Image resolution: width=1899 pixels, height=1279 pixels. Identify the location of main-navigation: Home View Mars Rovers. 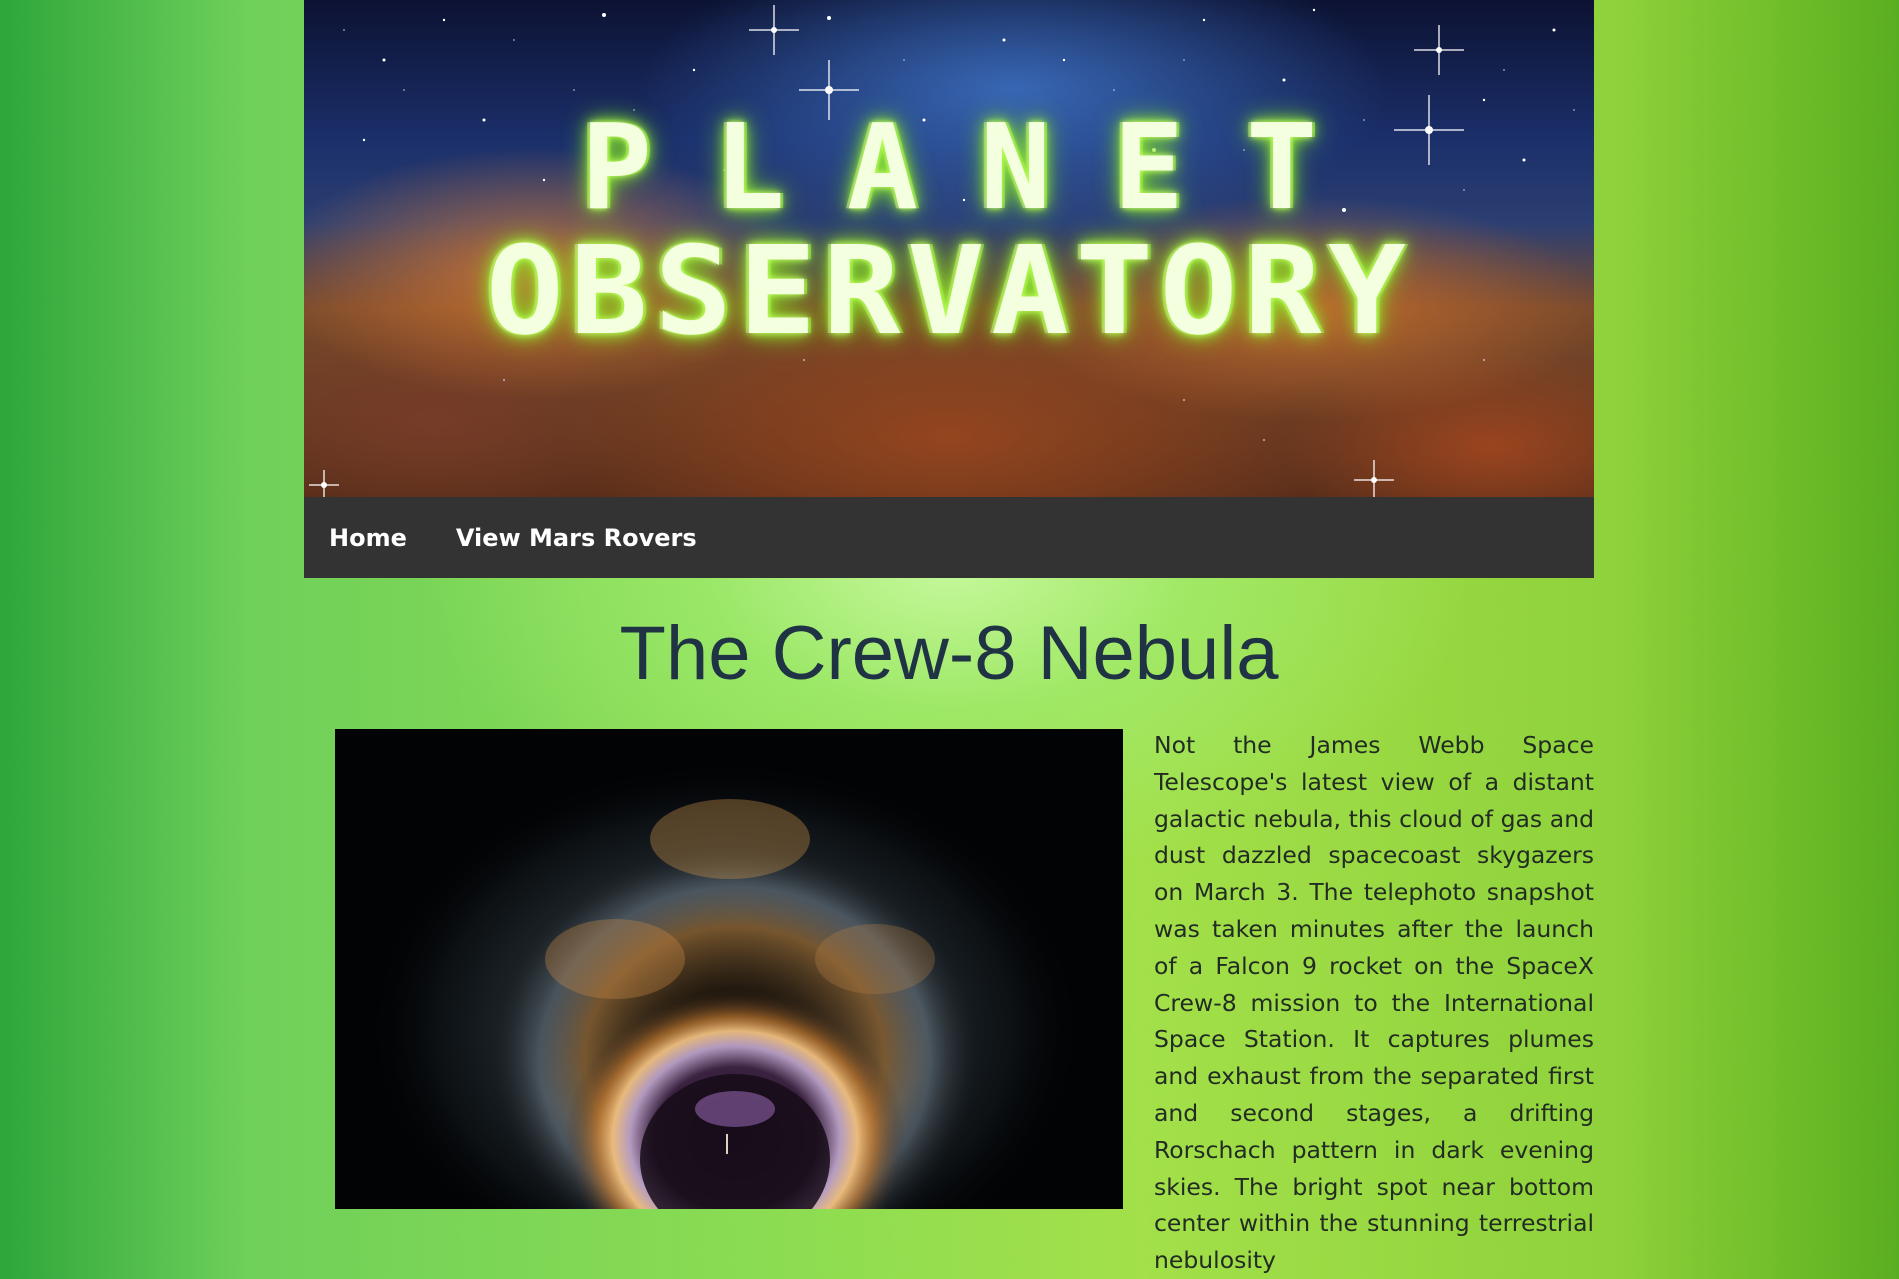
(949, 537).